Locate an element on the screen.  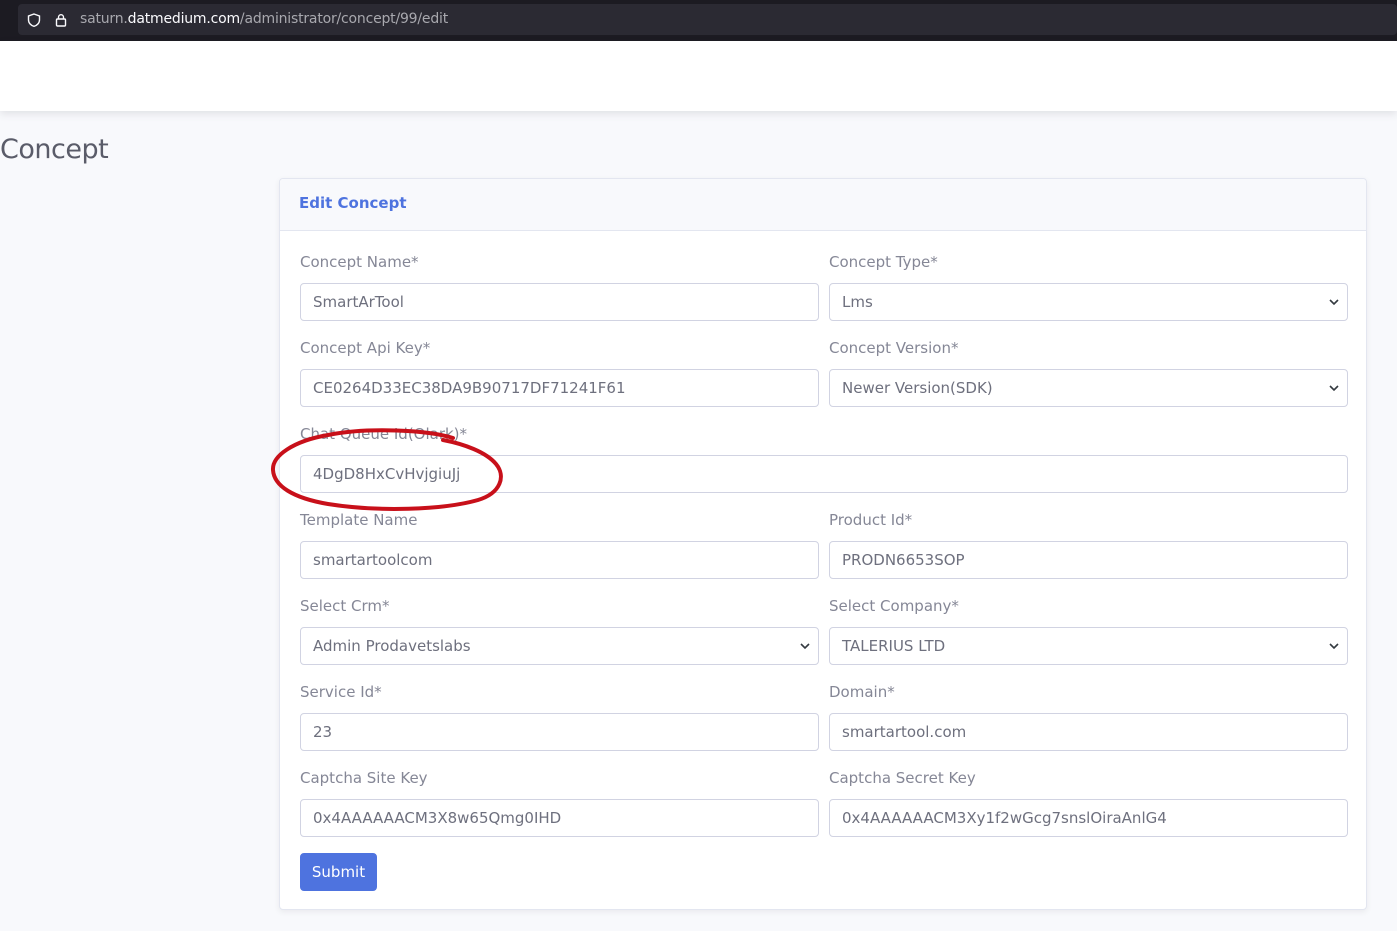
select-company-select: TALERIUS LTD is located at coordinates (1088, 646).